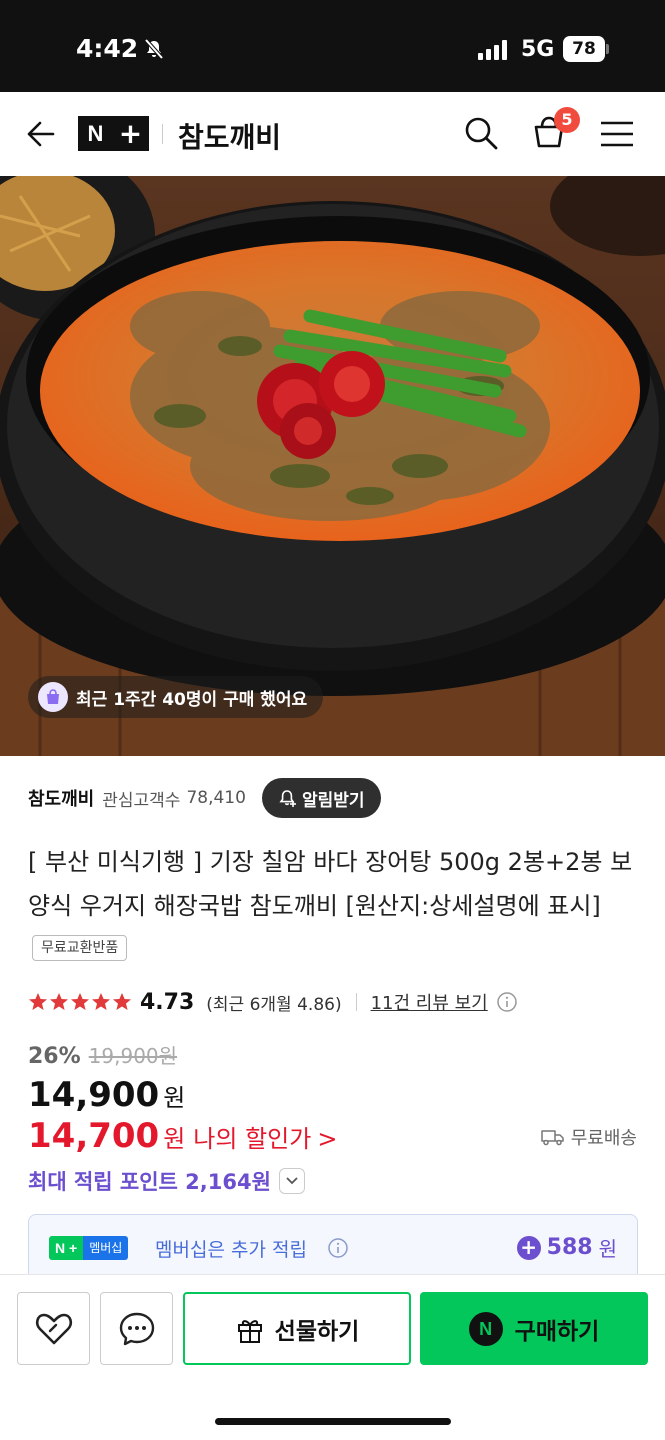 The height and width of the screenshot is (1440, 665). I want to click on free-shipping: 무료배송, so click(589, 1137).